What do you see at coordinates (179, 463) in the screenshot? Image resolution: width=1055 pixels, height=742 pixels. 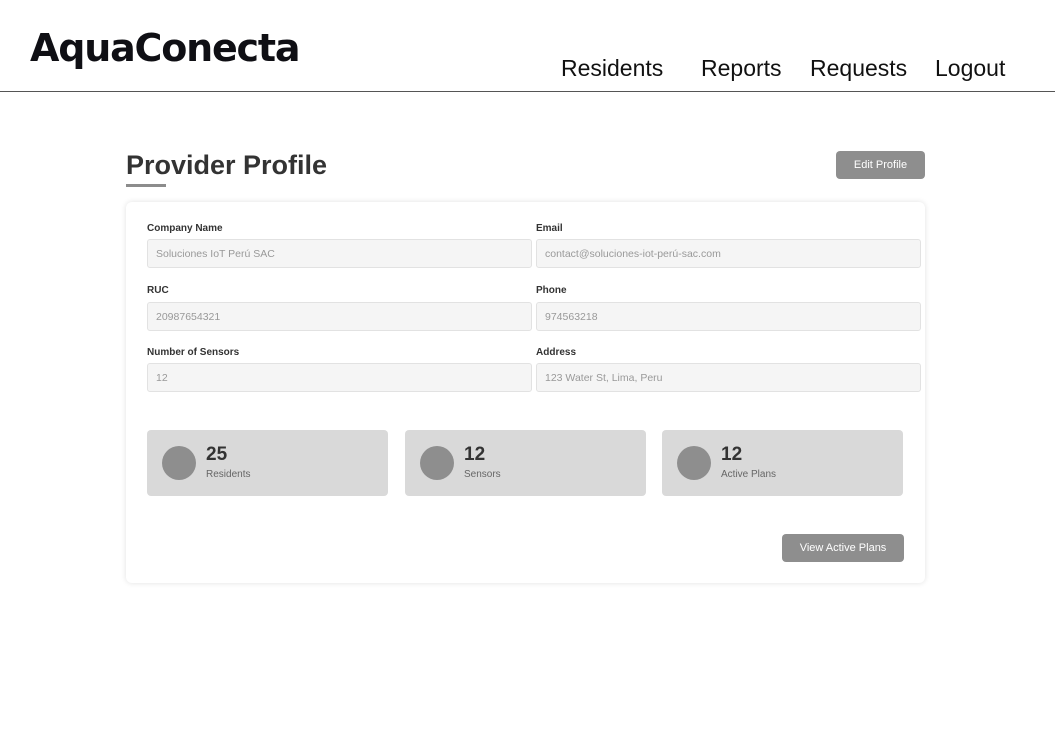 I see `residents-icon` at bounding box center [179, 463].